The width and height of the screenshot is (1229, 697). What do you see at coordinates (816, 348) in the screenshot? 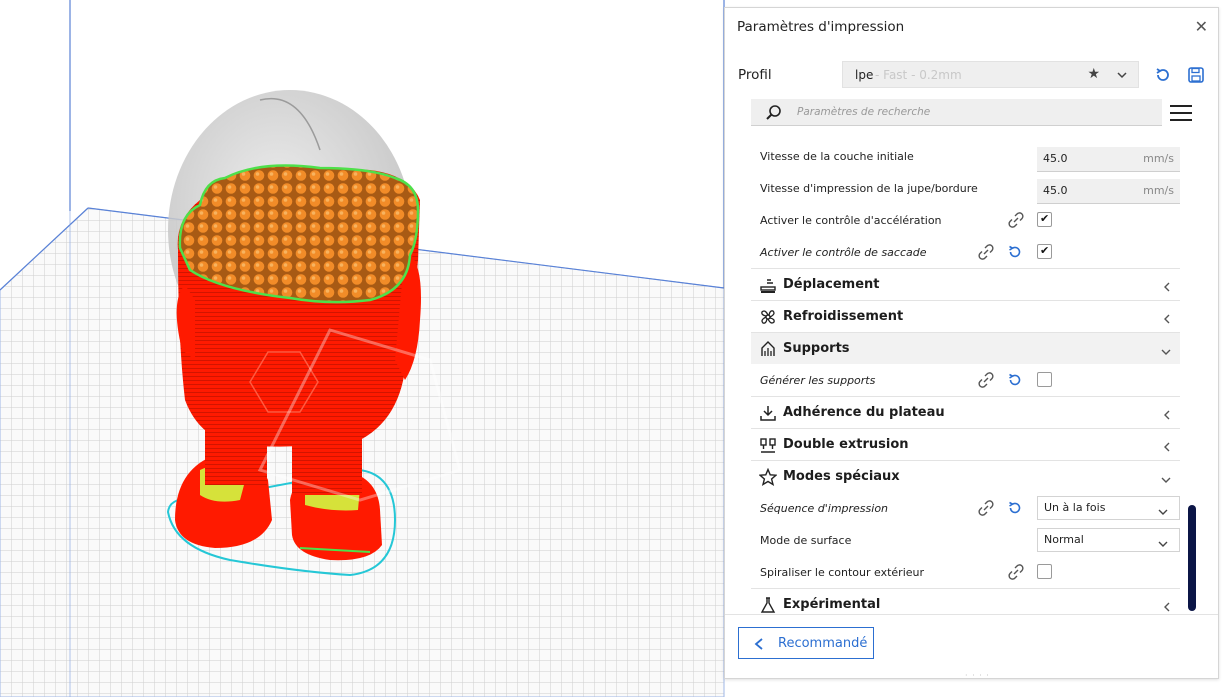
I see `category-label: Supports` at bounding box center [816, 348].